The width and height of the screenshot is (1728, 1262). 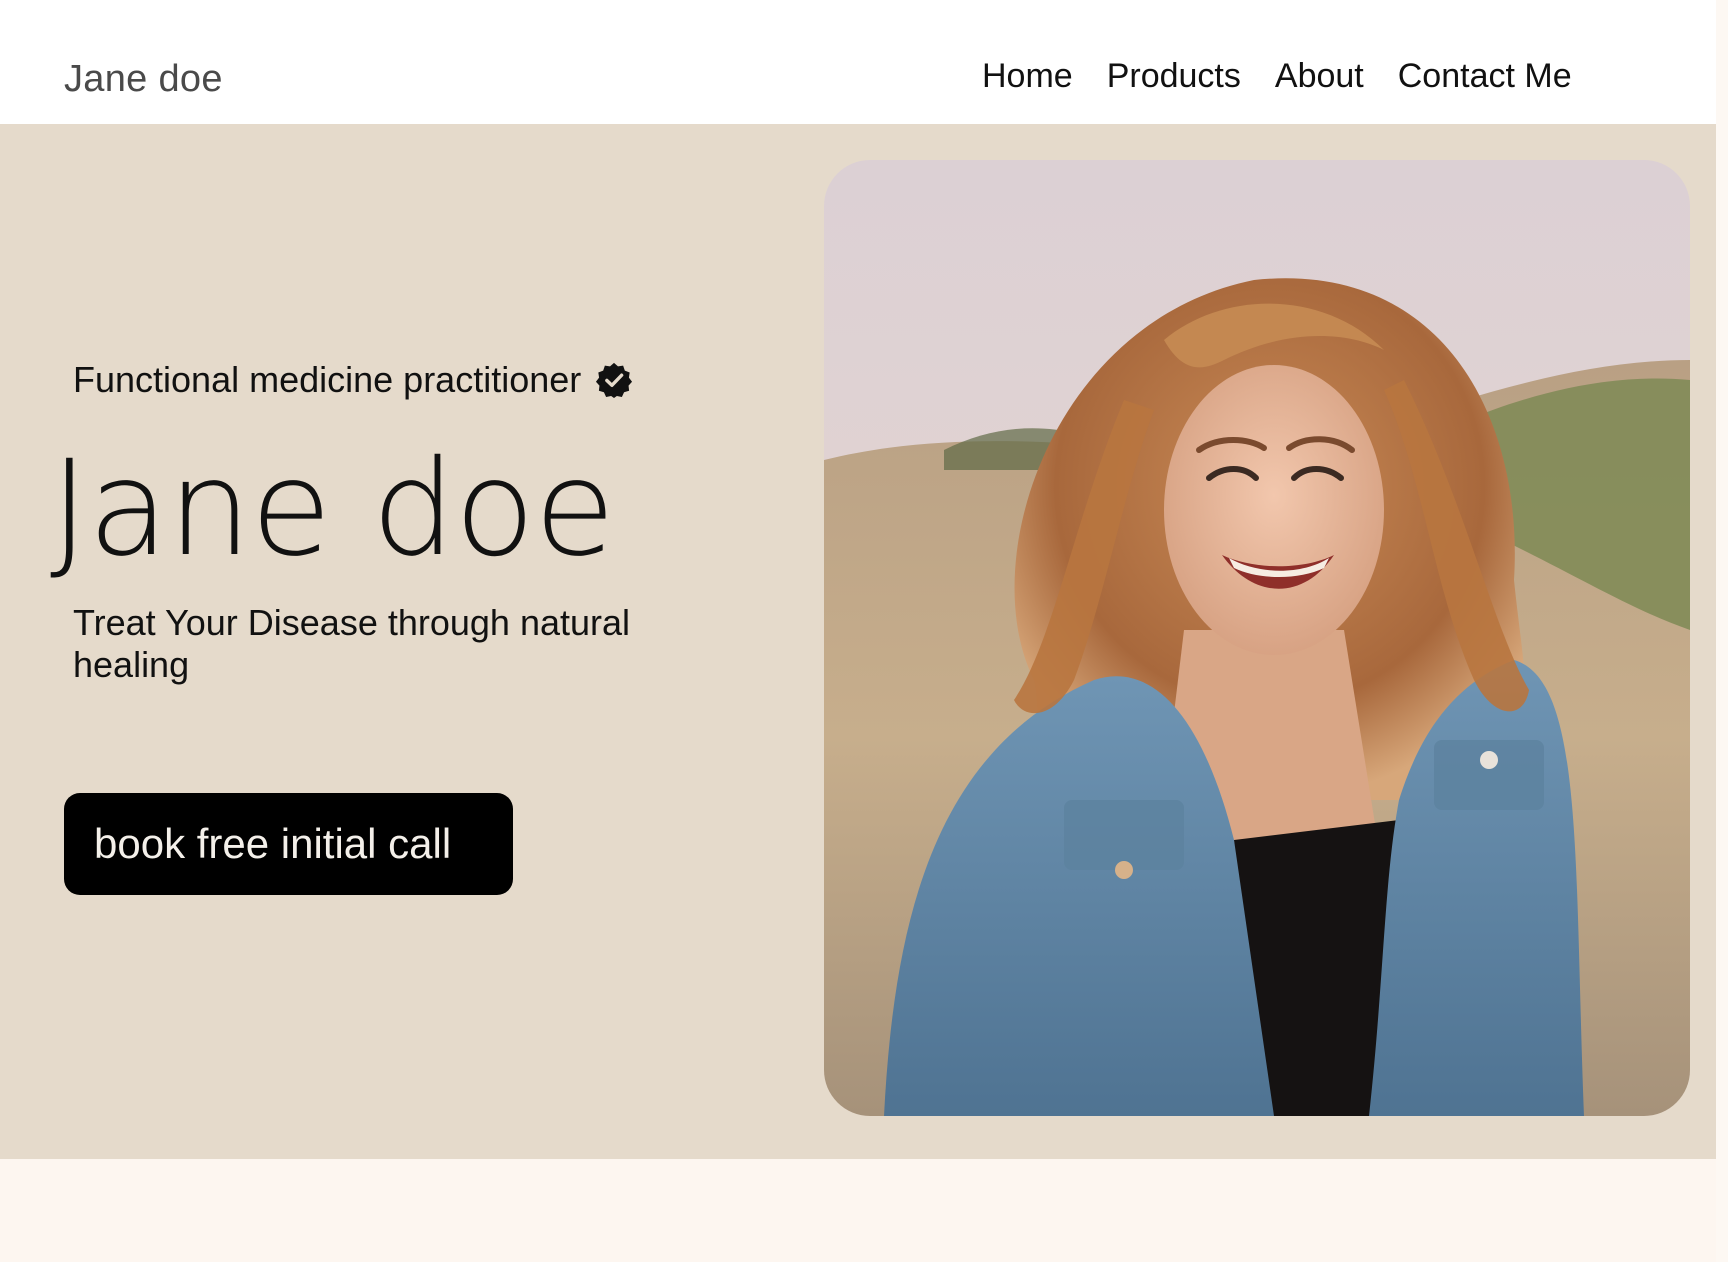 I want to click on nav-home-link: Home, so click(x=1027, y=76).